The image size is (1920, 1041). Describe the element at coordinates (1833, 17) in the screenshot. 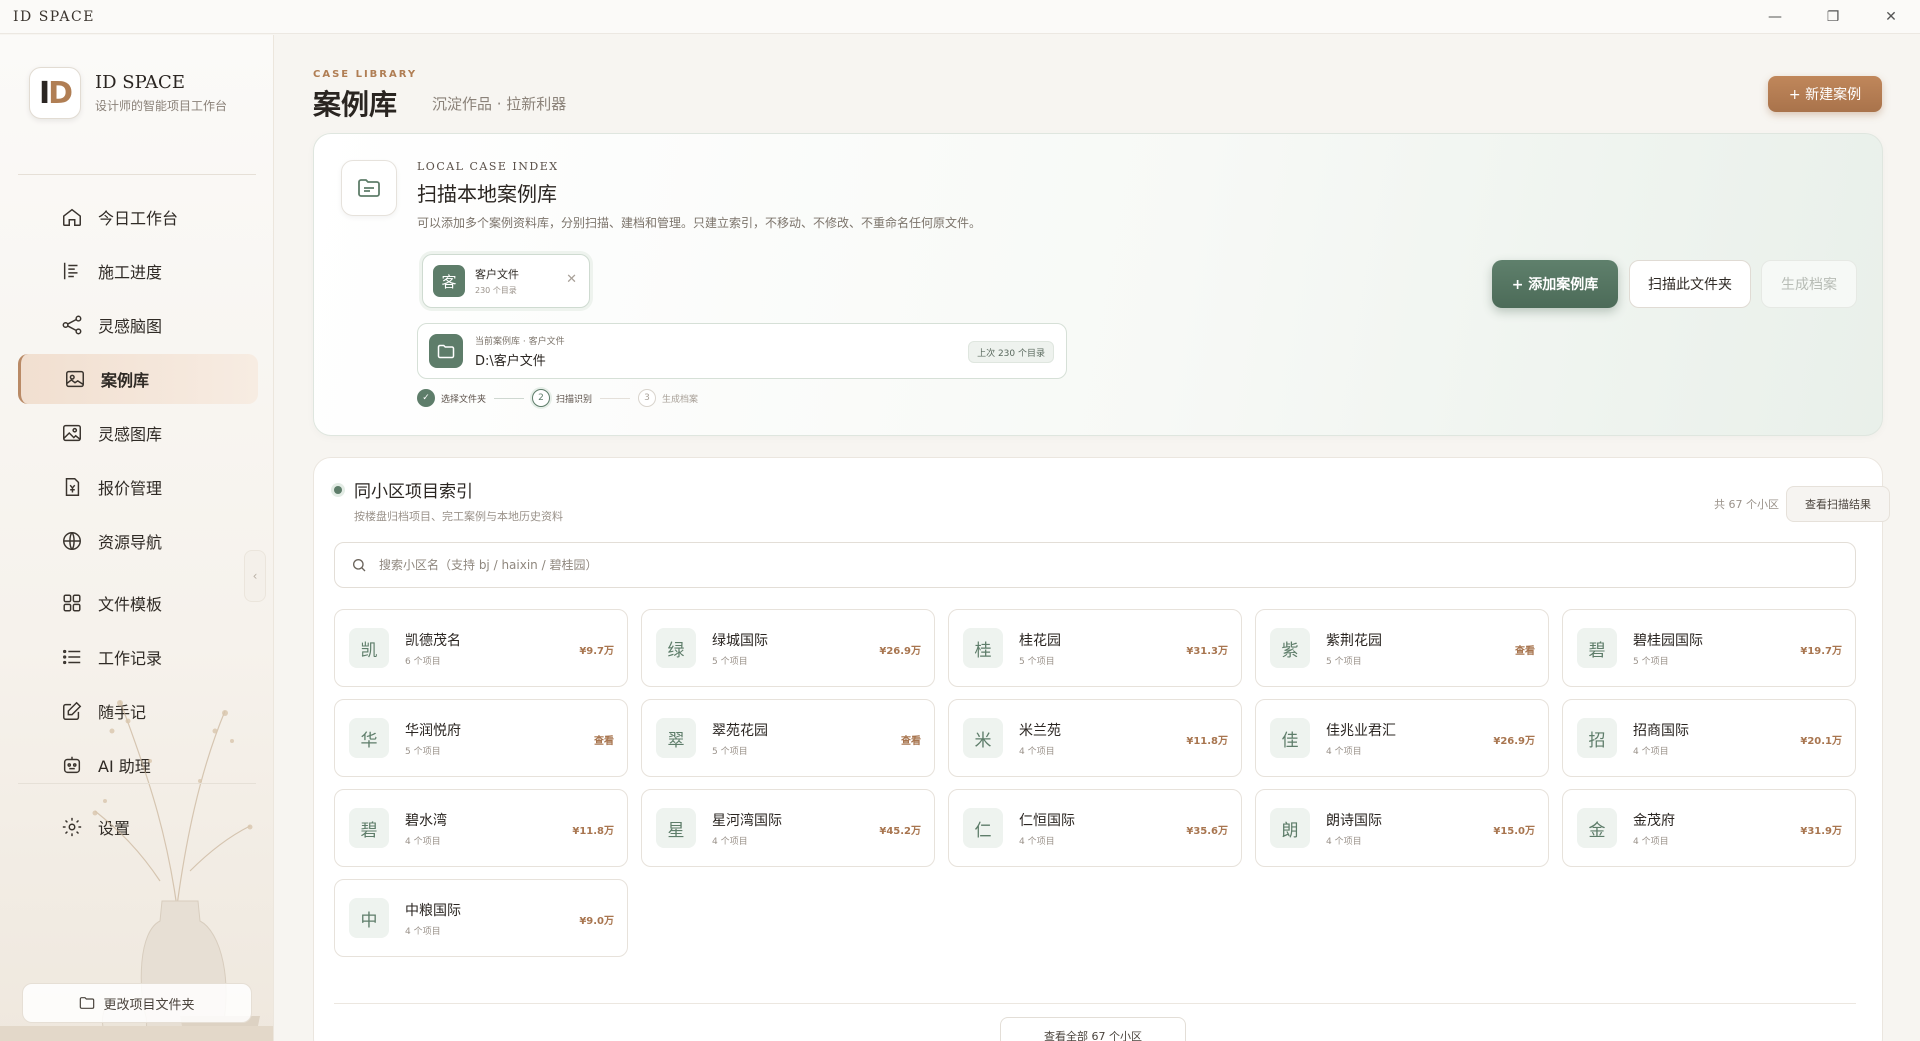

I see `maximize-button: ❐` at that location.